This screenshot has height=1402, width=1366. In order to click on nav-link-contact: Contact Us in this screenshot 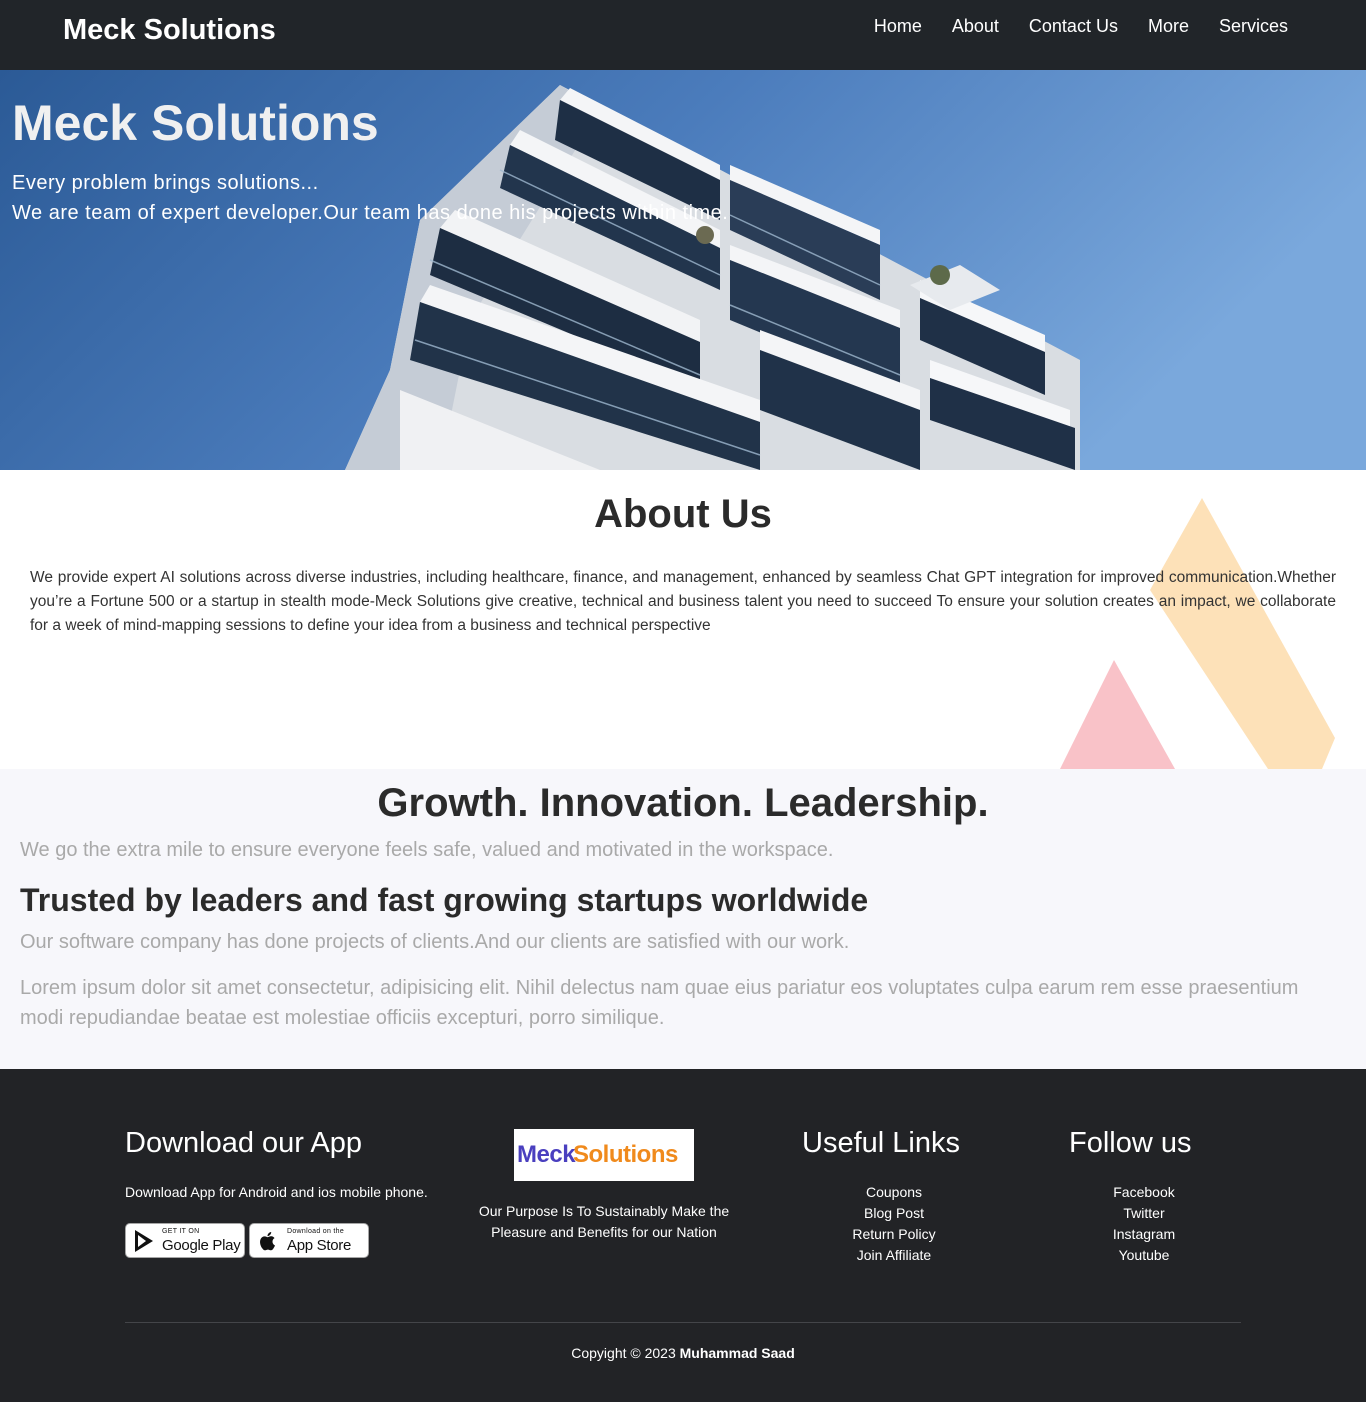, I will do `click(1073, 26)`.